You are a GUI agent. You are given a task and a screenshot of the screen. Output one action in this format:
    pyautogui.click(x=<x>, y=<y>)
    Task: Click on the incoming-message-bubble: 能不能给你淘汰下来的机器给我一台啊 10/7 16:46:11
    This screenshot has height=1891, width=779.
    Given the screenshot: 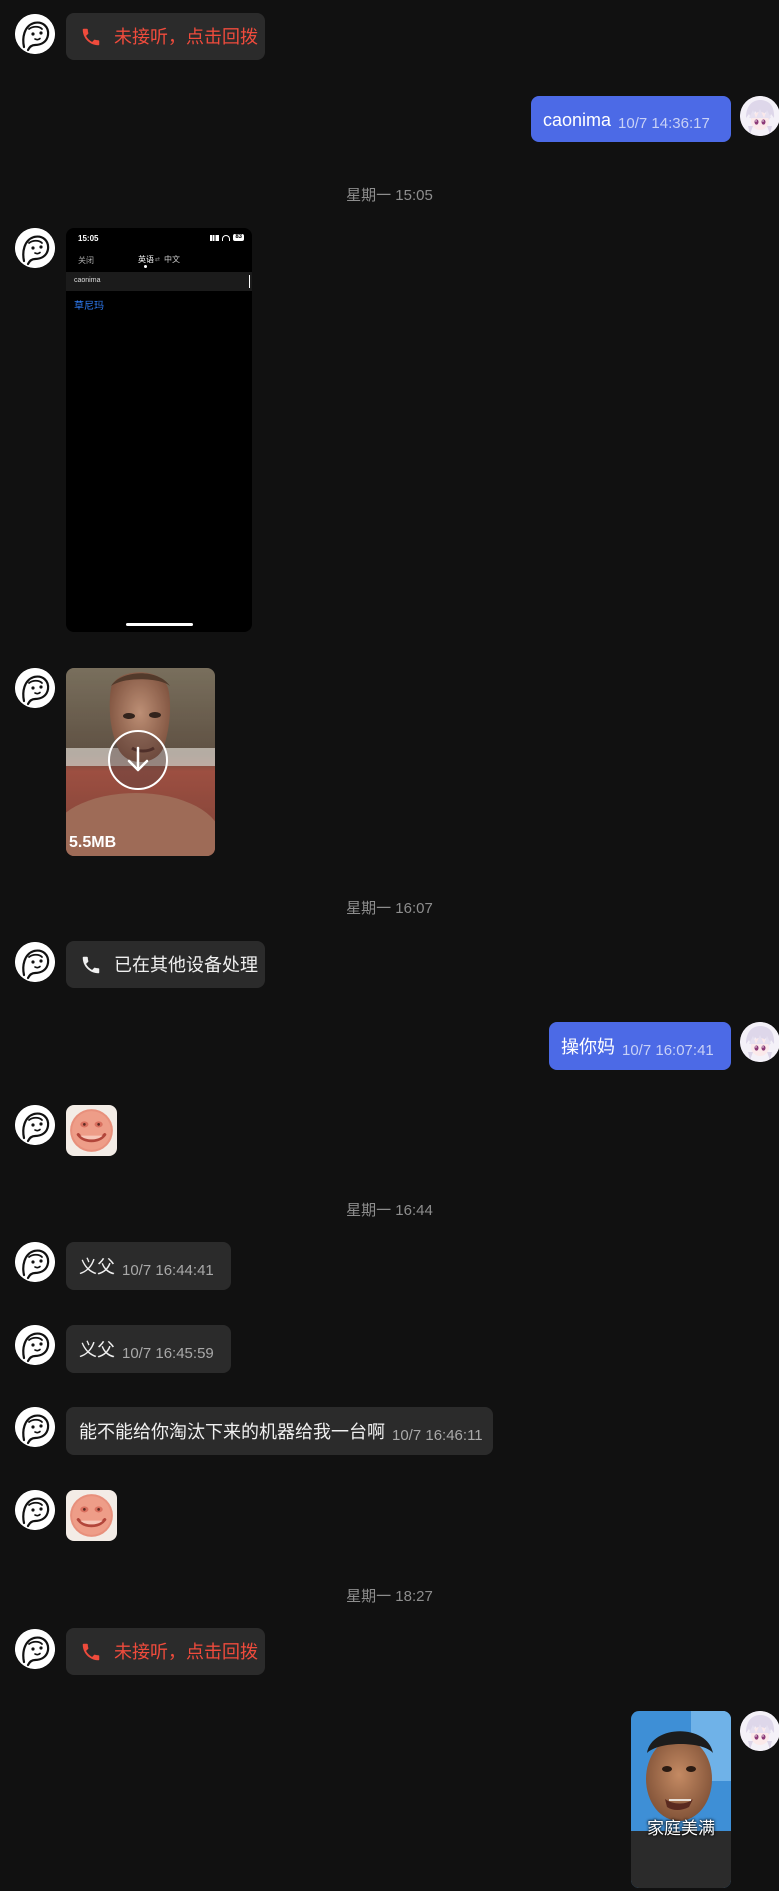 What is the action you would take?
    pyautogui.click(x=279, y=1431)
    